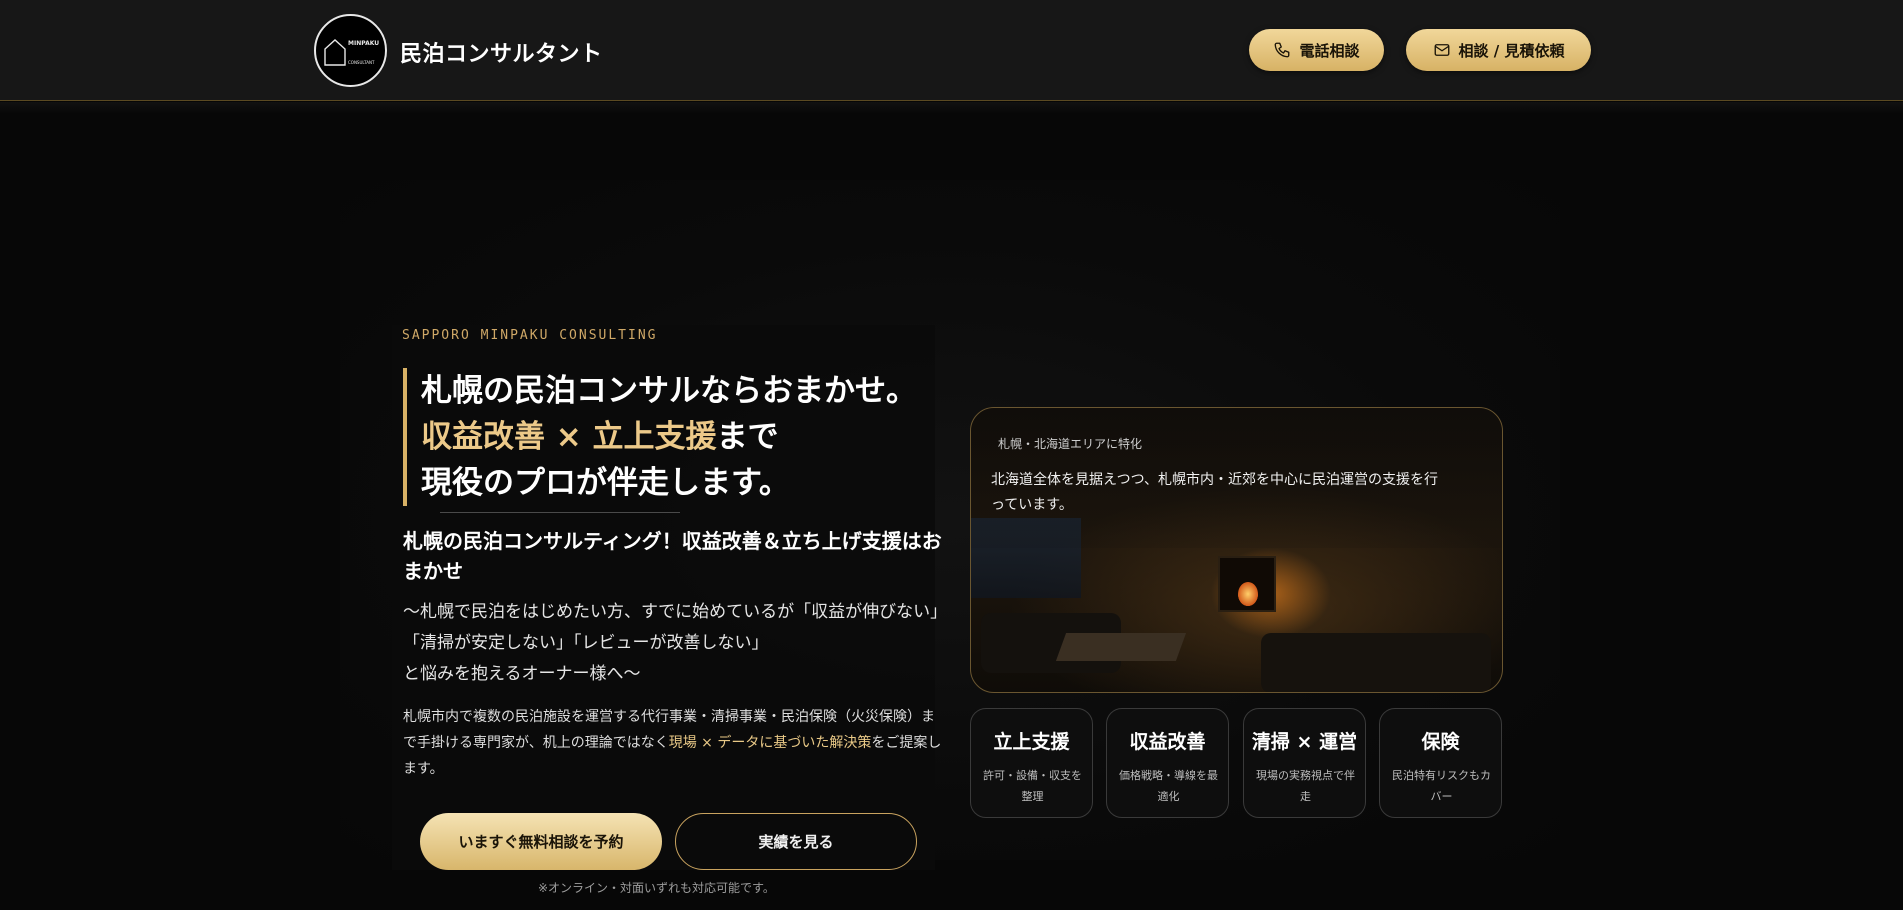 The image size is (1903, 910). I want to click on pain-line-1: 〜札幌で民泊をはじめたい方、すでに始めているが「収益が伸びない」, so click(675, 612).